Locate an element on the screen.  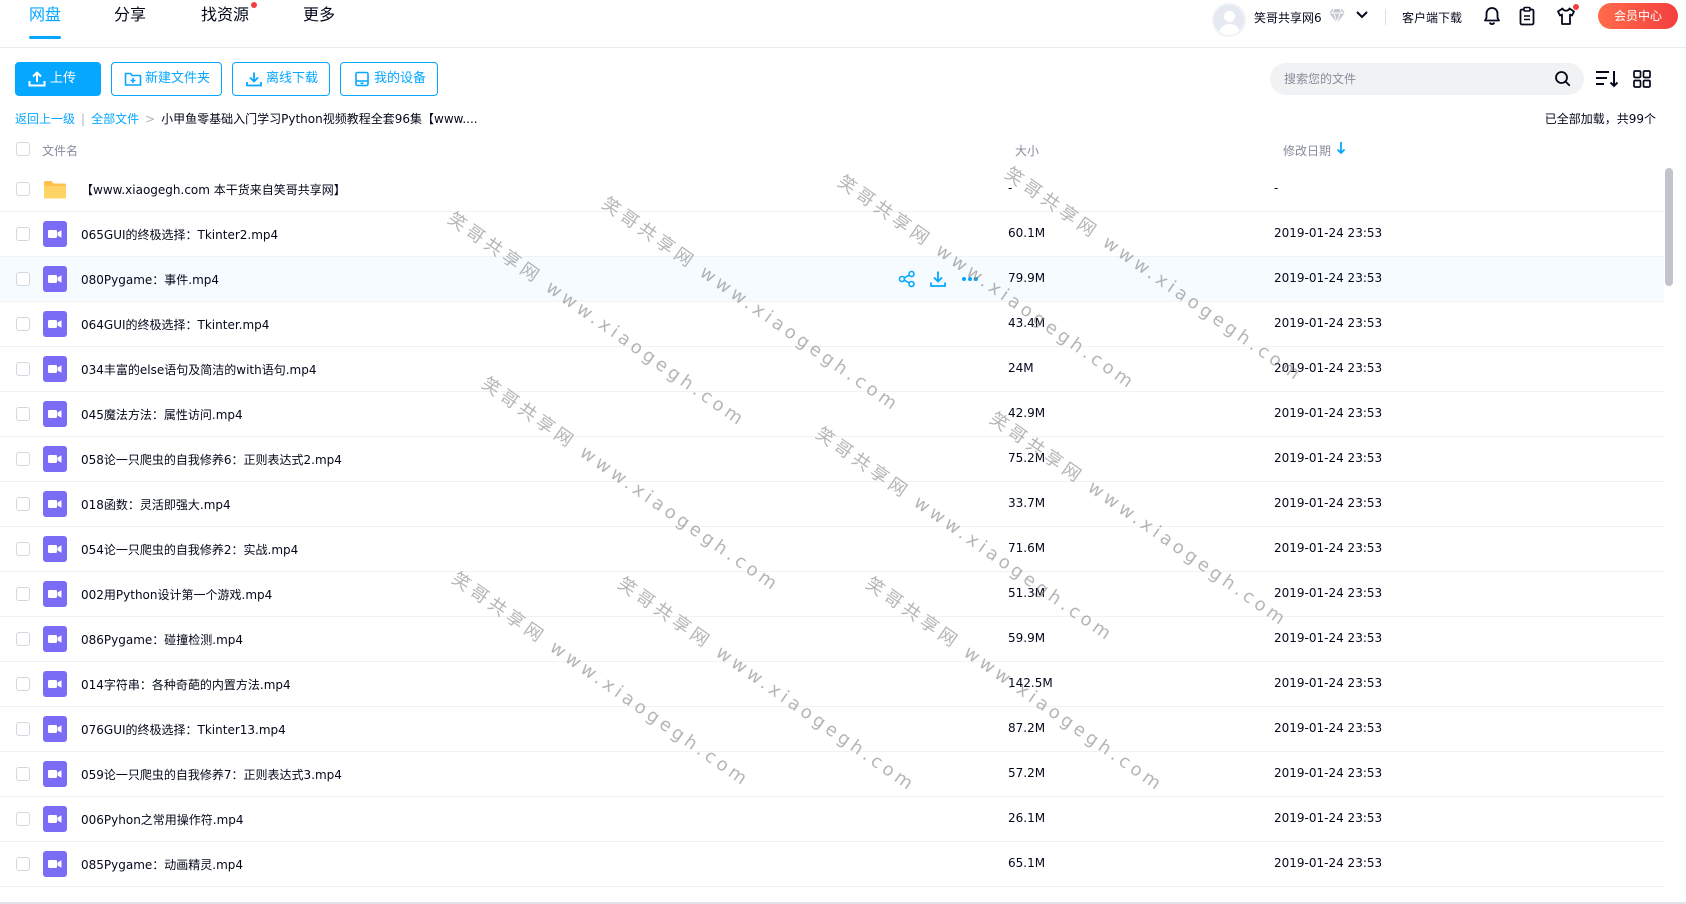
sort-desc-arrow-icon is located at coordinates (1341, 148).